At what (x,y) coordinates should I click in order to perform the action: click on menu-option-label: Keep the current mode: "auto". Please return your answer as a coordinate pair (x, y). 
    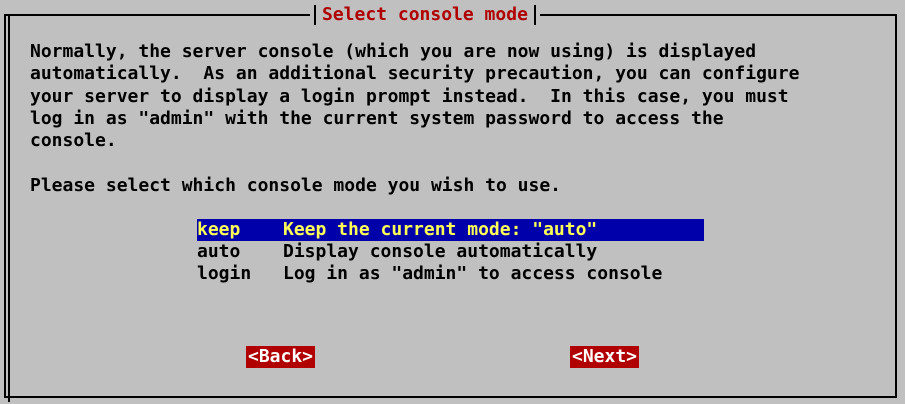
    Looking at the image, I should click on (440, 229).